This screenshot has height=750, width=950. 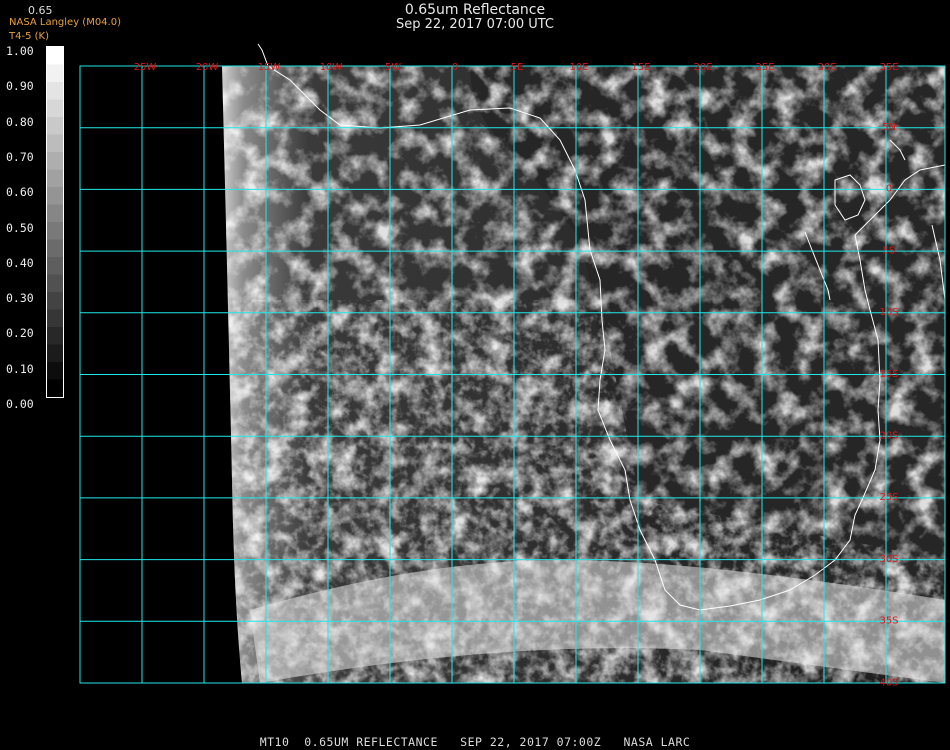 I want to click on longitude-label: 5E, so click(x=517, y=67).